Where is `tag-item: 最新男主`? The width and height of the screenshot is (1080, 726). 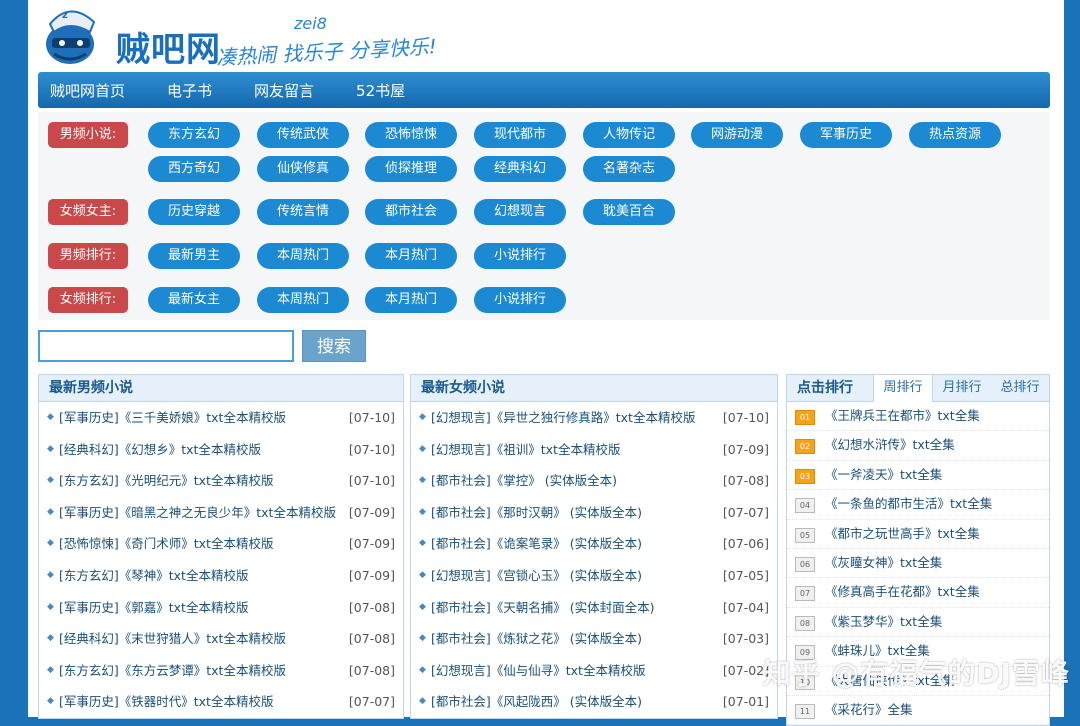
tag-item: 最新男主 is located at coordinates (194, 256).